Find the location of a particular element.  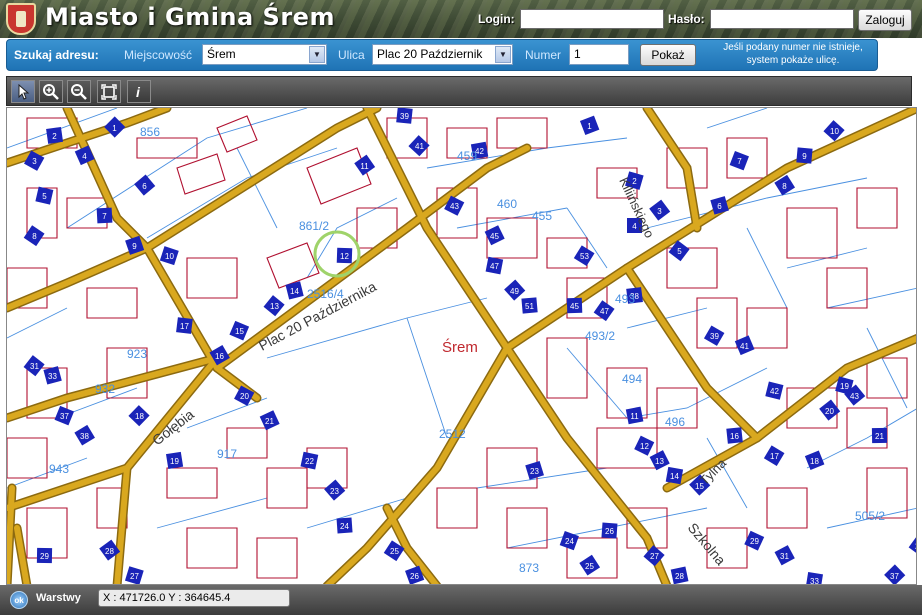

number-label: Numer is located at coordinates (543, 55).